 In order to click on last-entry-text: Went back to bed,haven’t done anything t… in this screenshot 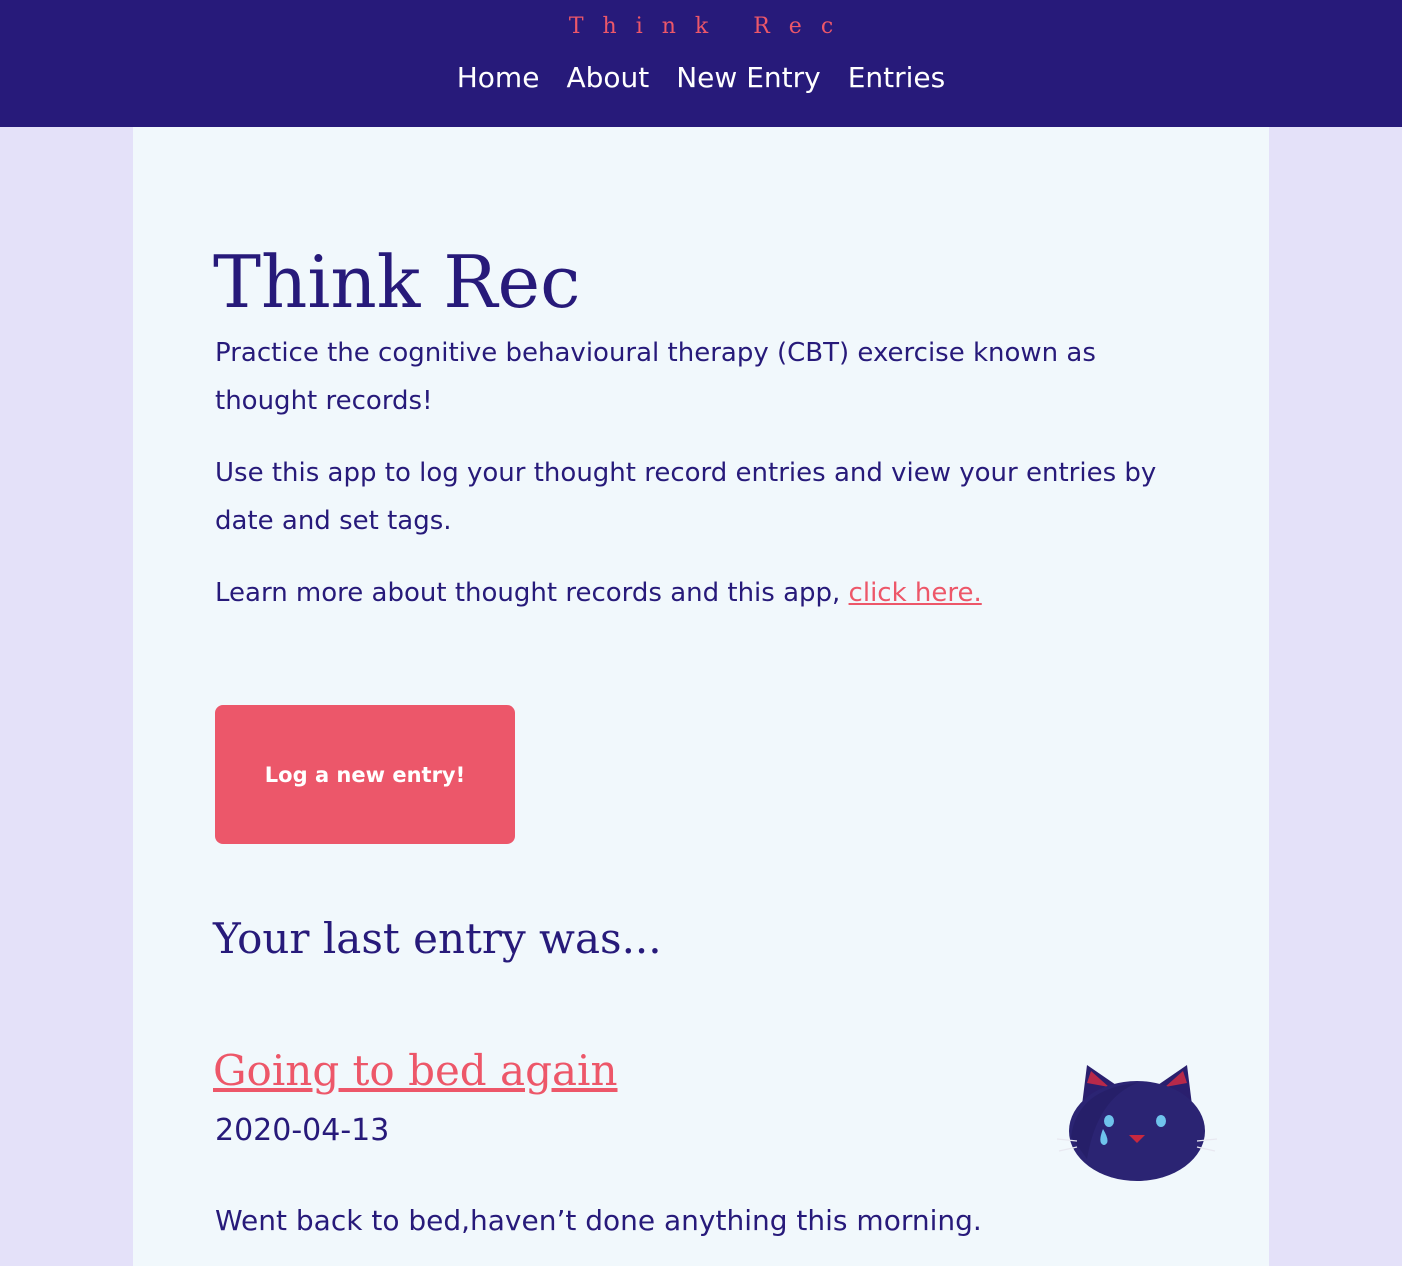, I will do `click(598, 1220)`.